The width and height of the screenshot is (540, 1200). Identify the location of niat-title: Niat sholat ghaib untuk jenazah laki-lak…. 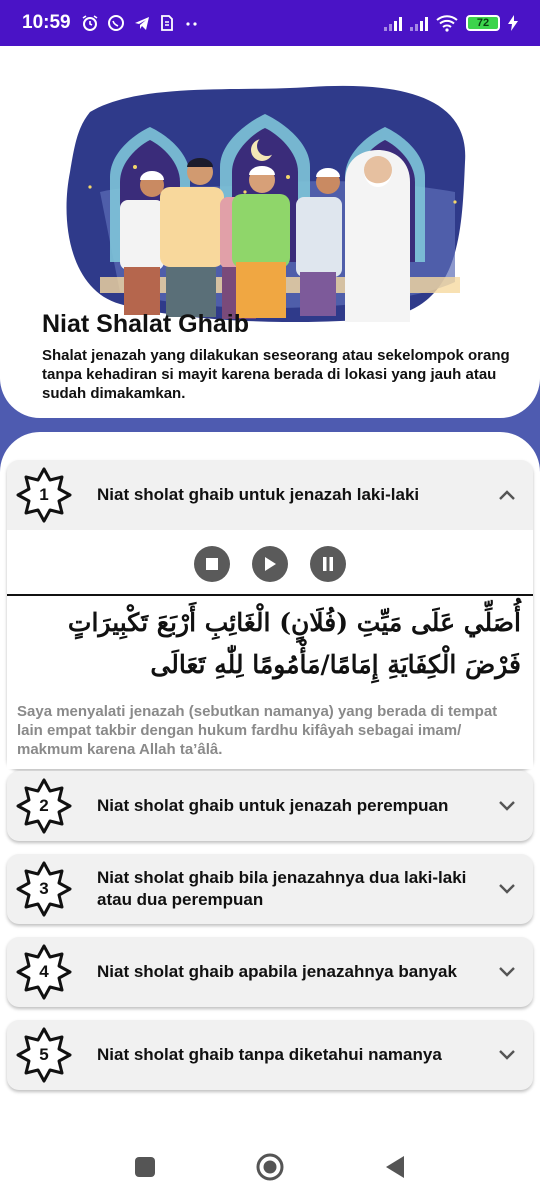
(258, 494).